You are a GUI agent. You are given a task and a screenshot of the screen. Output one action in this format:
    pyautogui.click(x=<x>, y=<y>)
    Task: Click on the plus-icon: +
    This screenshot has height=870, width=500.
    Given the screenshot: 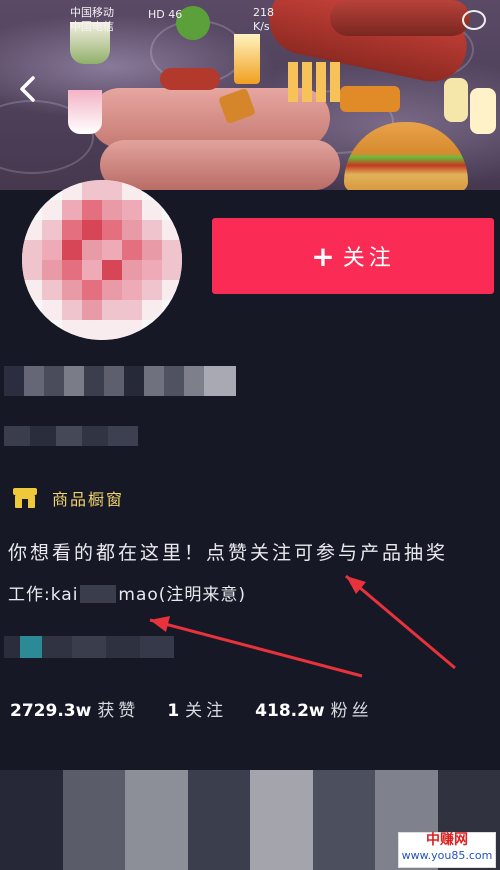 What is the action you would take?
    pyautogui.click(x=323, y=256)
    